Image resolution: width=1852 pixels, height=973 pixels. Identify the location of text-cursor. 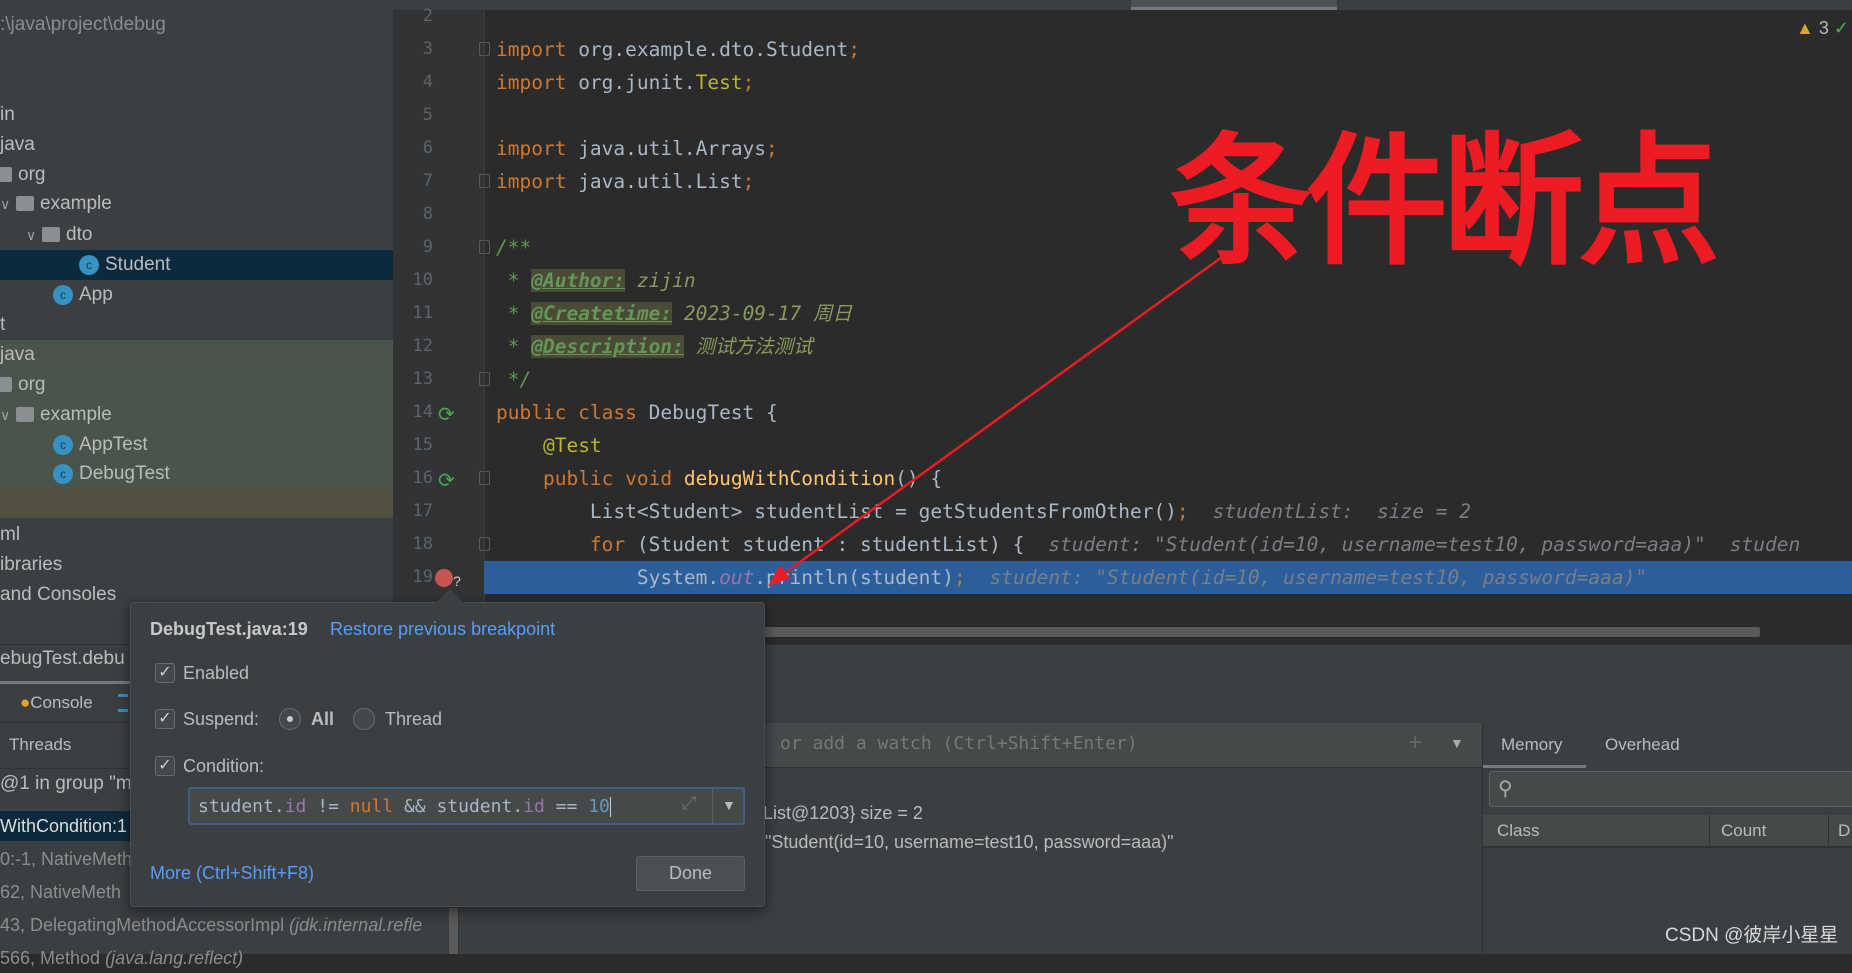
(610, 807).